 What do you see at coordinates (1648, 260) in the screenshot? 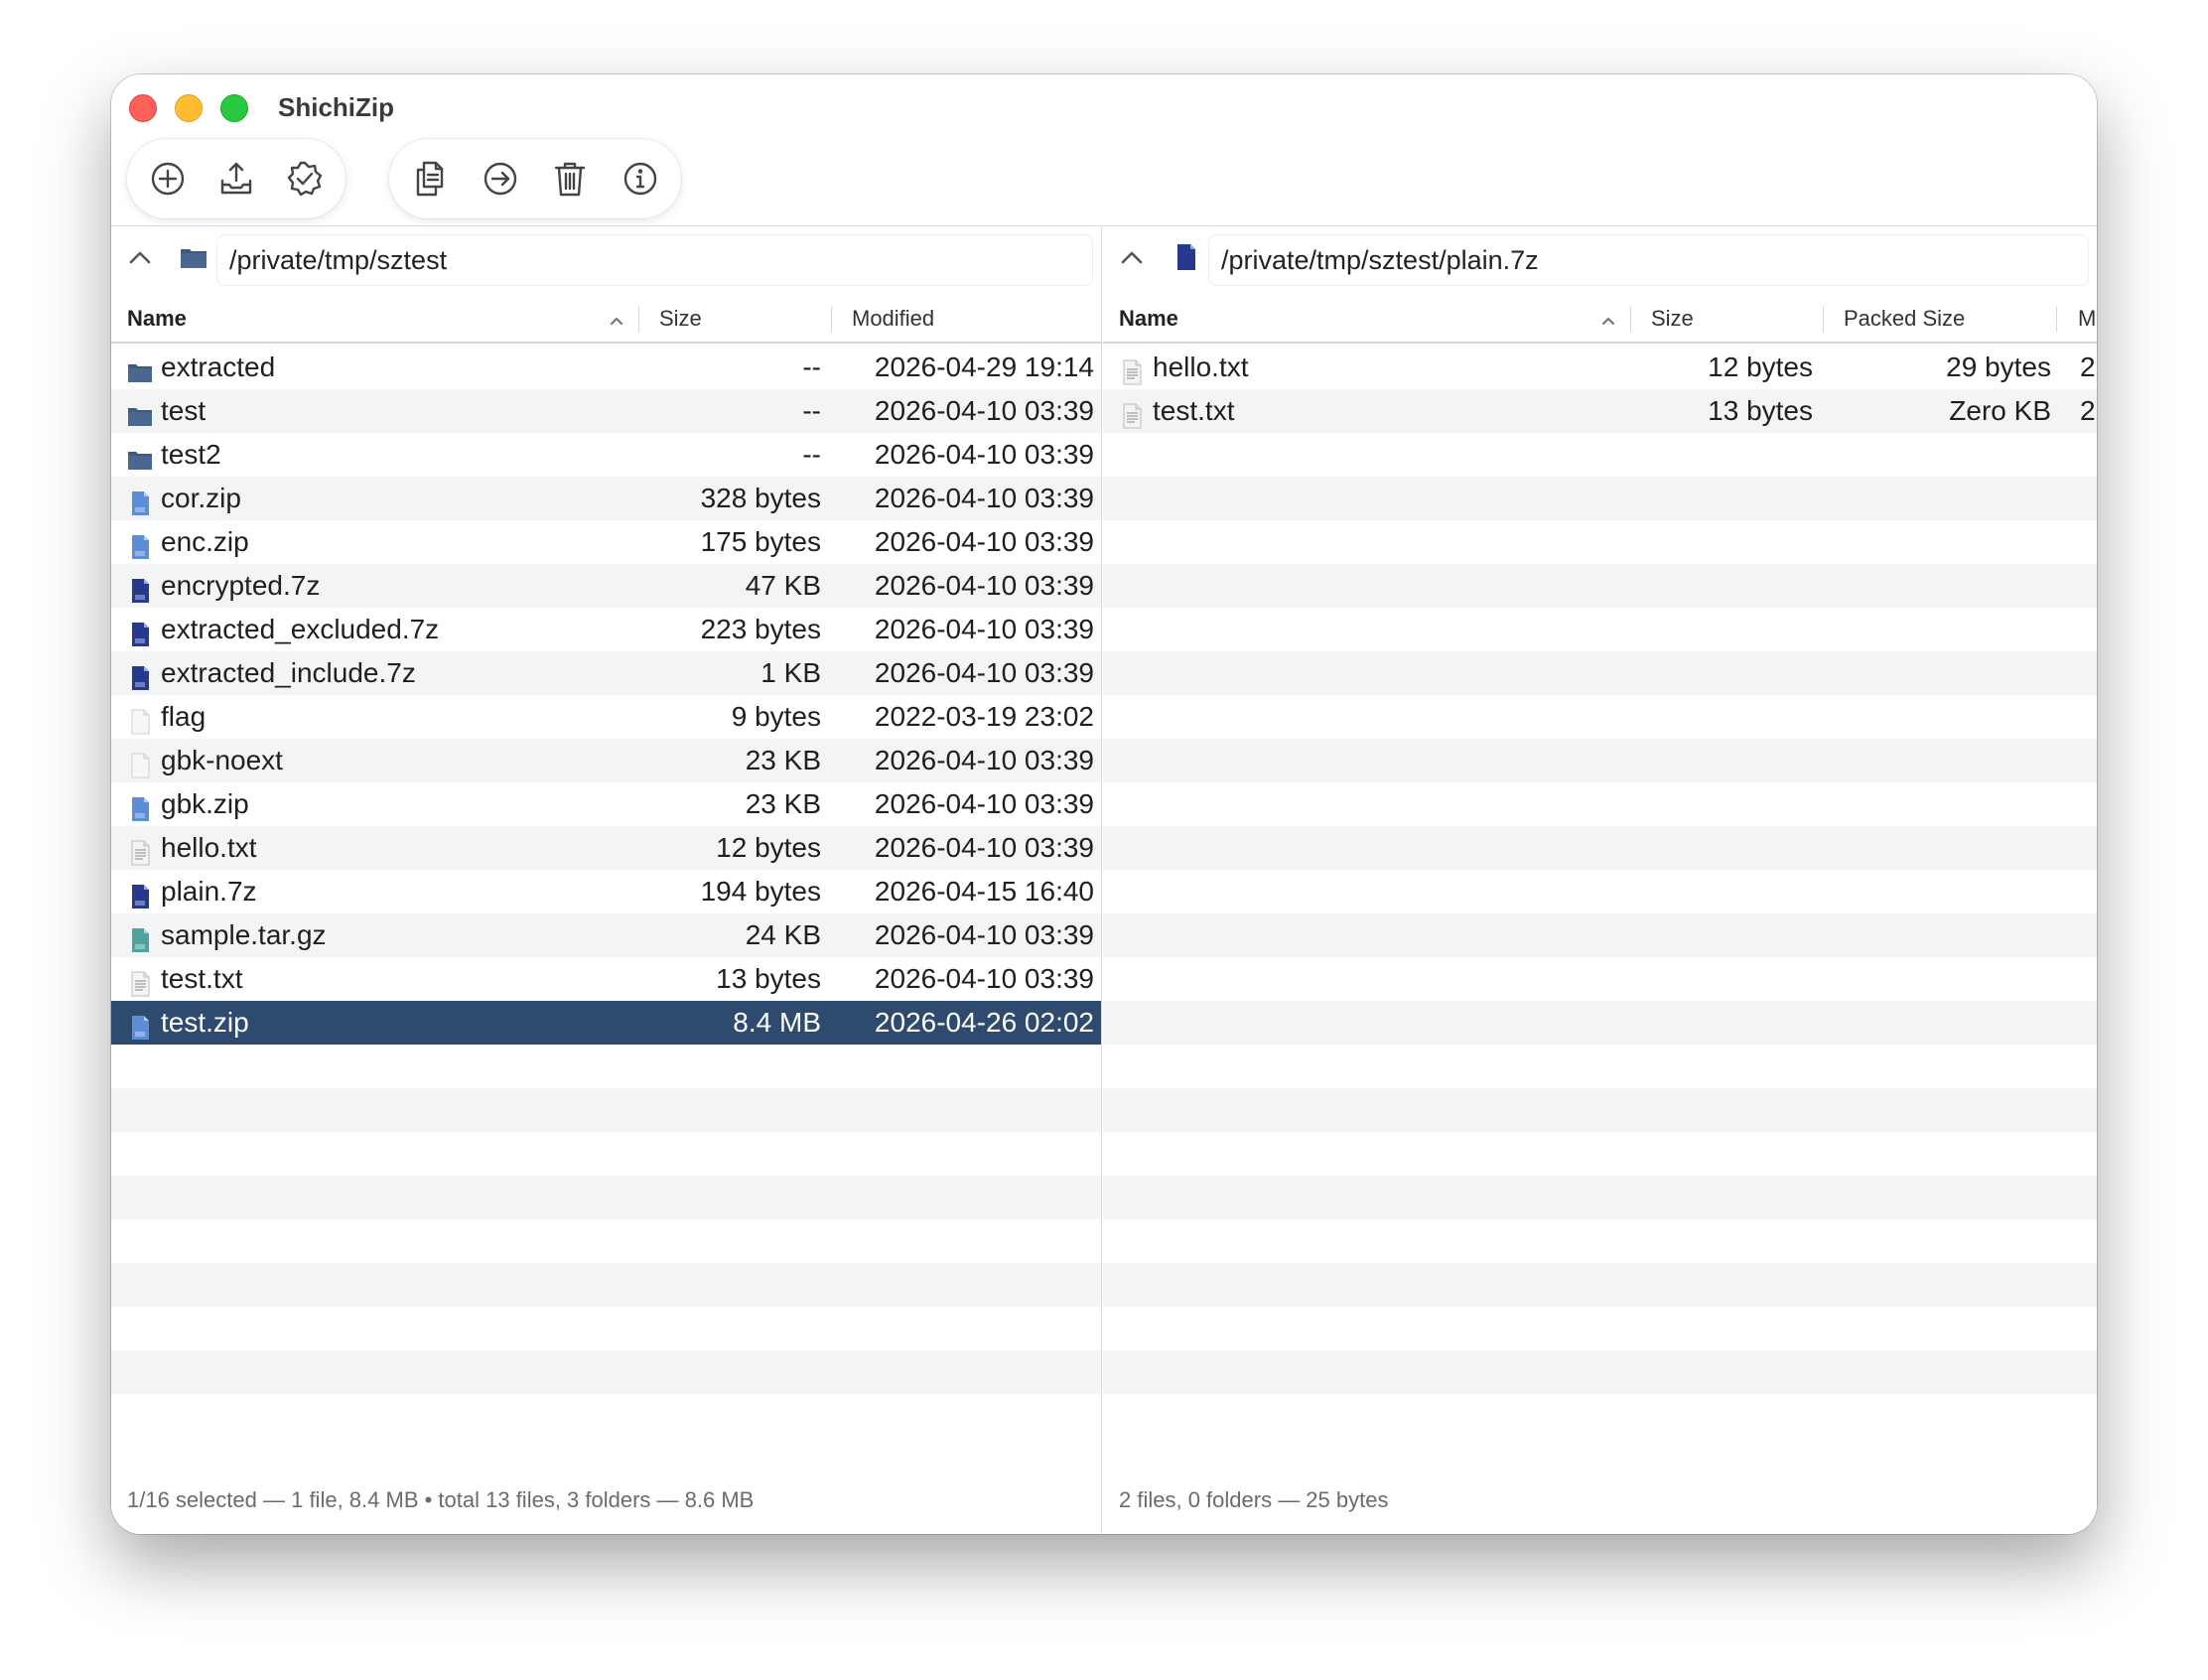
I see `right-path-field: /private/tmp/sztest/plain.7z` at bounding box center [1648, 260].